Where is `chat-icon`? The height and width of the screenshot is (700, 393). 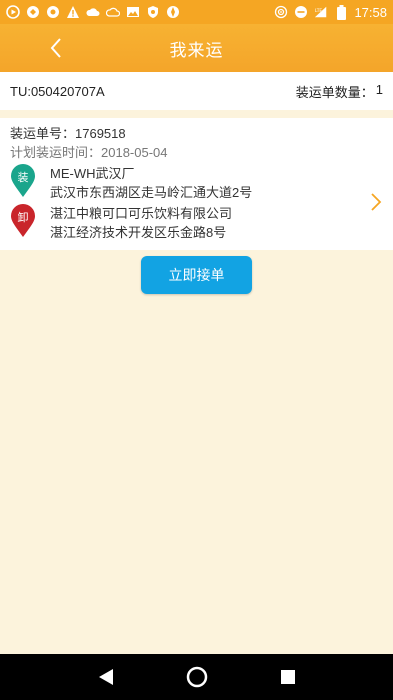 chat-icon is located at coordinates (53, 12).